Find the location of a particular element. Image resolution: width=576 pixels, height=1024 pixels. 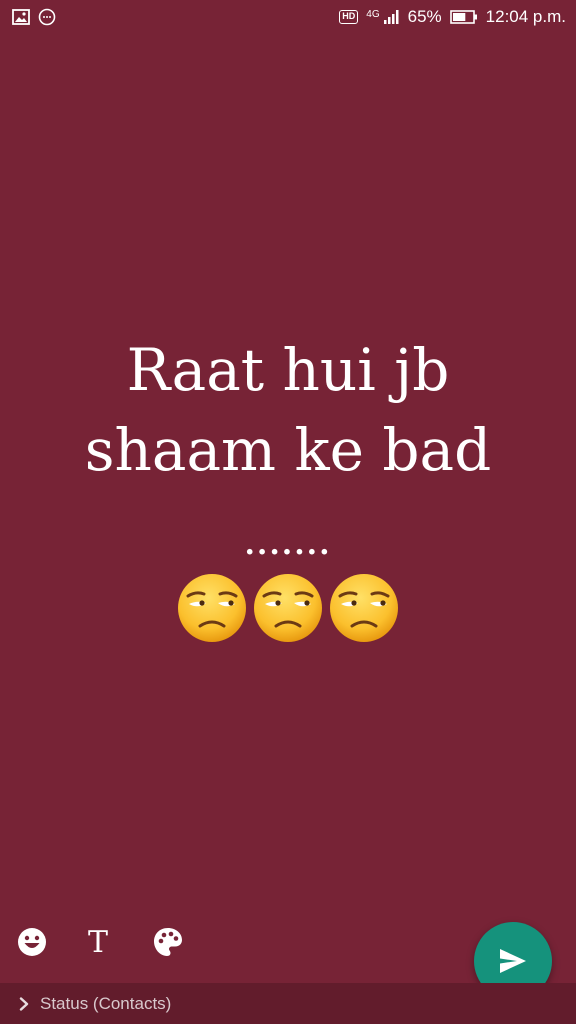

emoji-row is located at coordinates (288, 608).